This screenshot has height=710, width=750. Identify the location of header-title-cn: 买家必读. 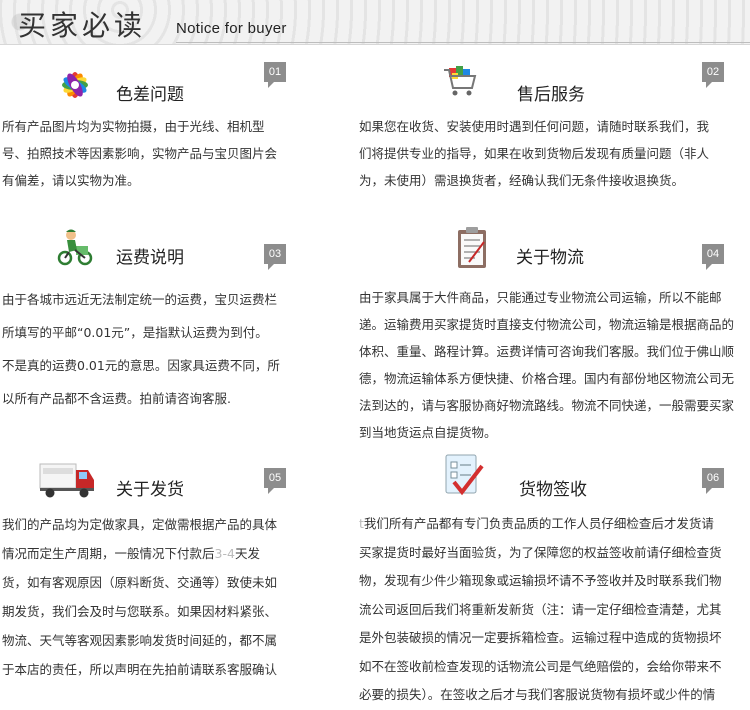
(82, 25).